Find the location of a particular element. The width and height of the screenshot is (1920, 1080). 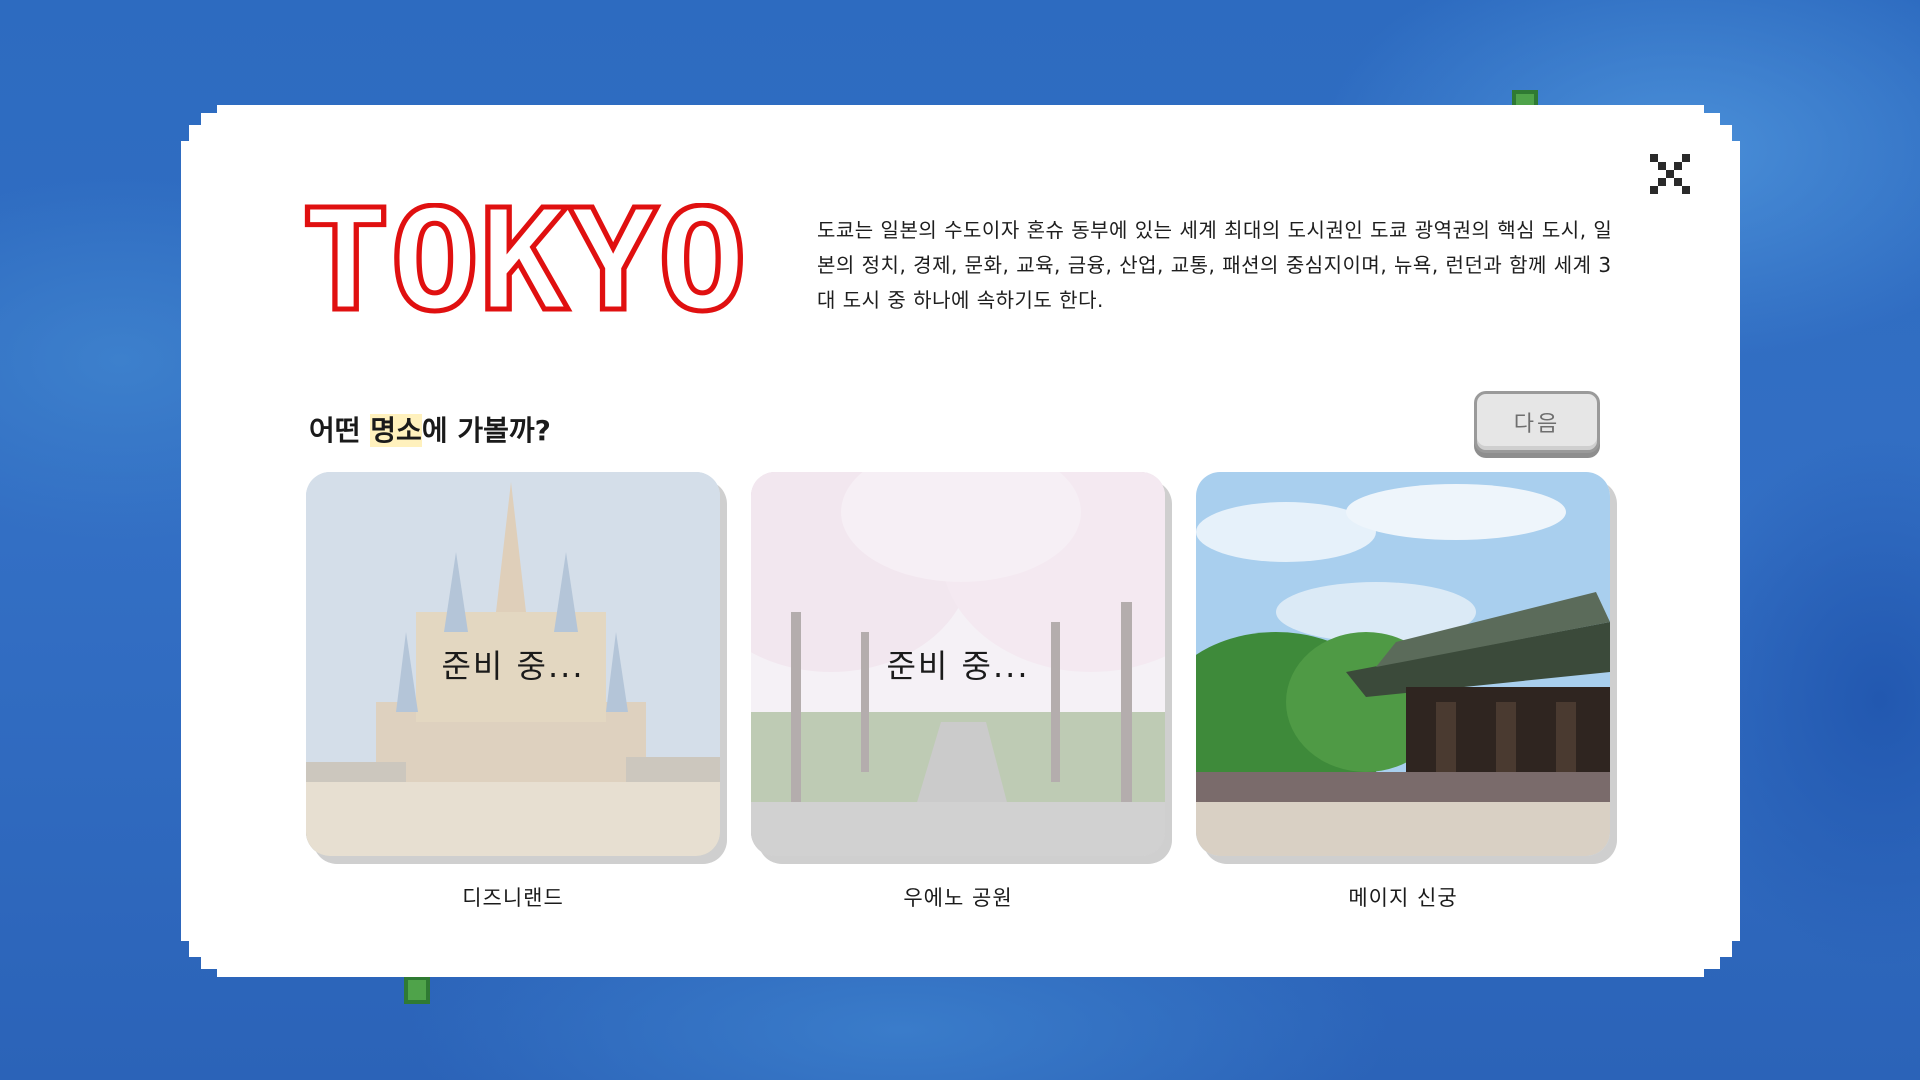

city-title: TOKYO is located at coordinates (526, 263).